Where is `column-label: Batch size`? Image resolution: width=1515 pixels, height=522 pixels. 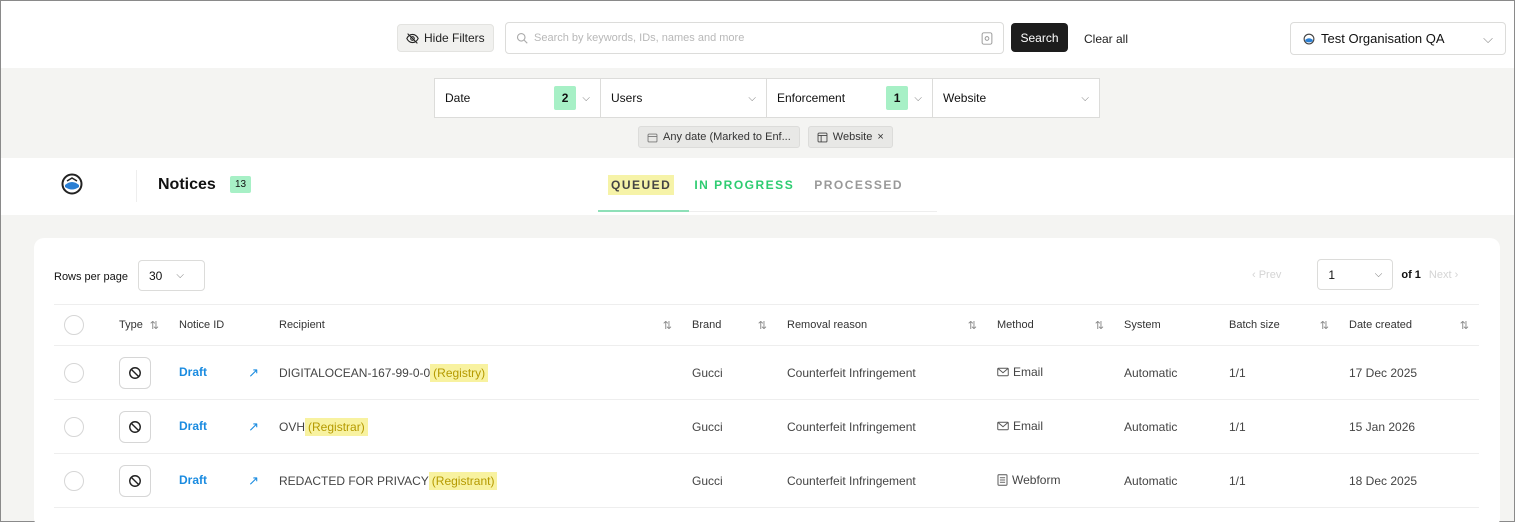 column-label: Batch size is located at coordinates (1254, 324).